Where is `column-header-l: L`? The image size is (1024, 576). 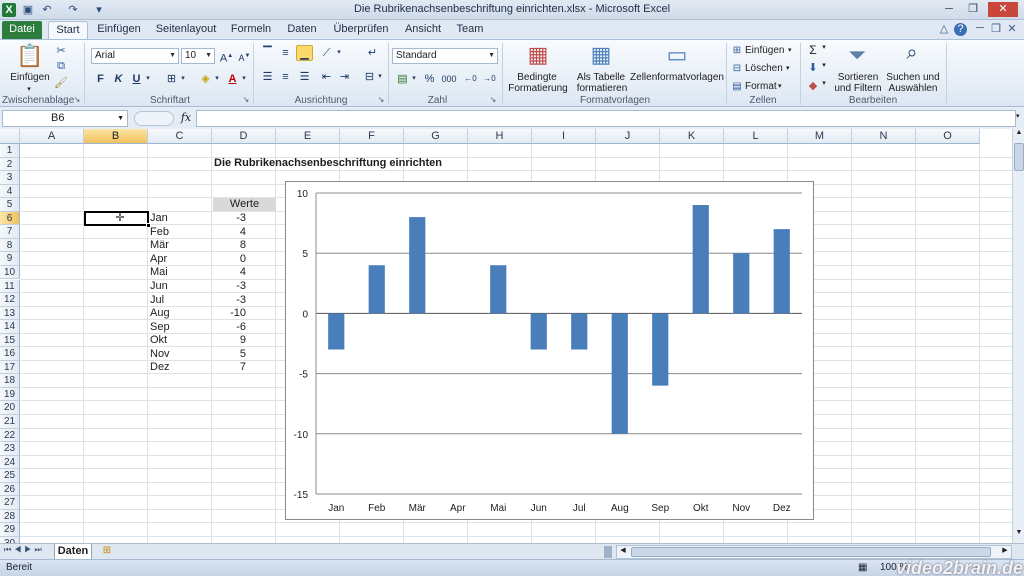
column-header-l: L is located at coordinates (756, 136).